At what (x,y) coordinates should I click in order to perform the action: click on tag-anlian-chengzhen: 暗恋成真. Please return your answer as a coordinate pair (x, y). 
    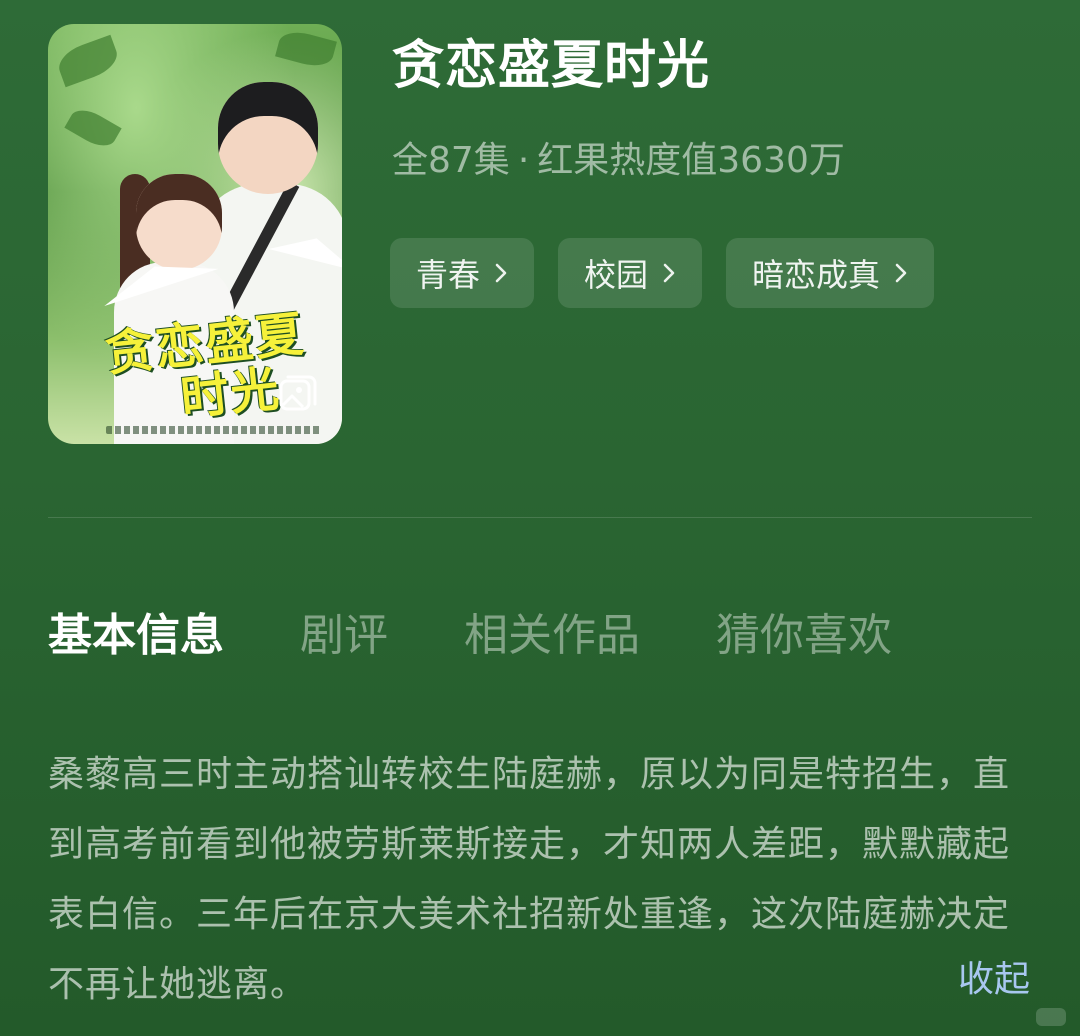
    Looking at the image, I should click on (830, 273).